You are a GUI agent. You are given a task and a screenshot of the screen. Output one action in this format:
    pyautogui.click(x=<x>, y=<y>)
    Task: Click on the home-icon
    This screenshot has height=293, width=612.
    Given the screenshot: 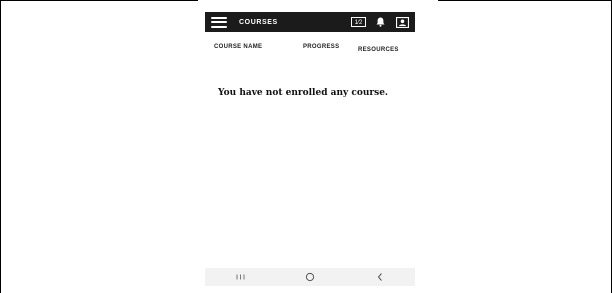 What is the action you would take?
    pyautogui.click(x=310, y=277)
    